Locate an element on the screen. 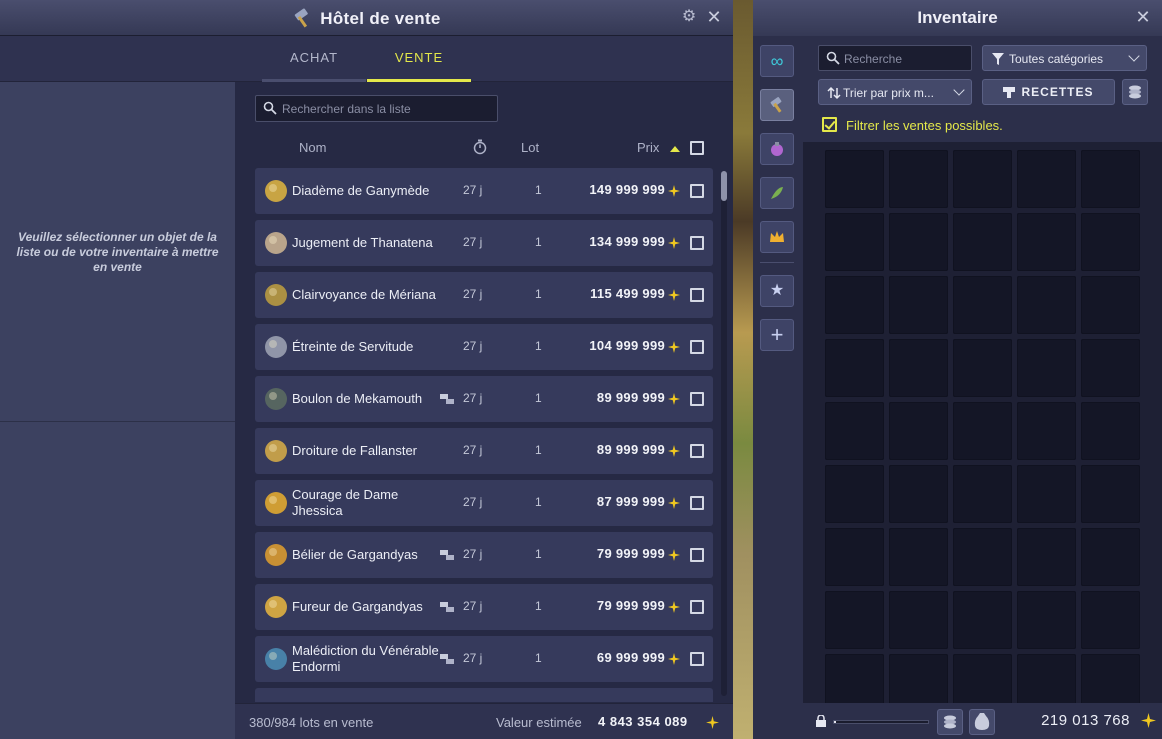 The image size is (1162, 739). category-consumable-button is located at coordinates (777, 149).